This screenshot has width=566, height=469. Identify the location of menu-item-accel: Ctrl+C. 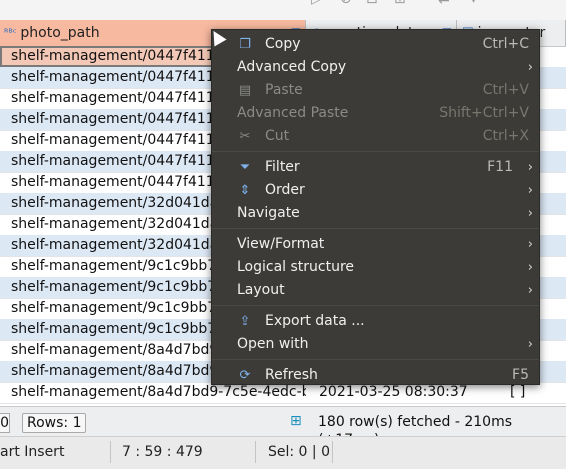
(505, 44).